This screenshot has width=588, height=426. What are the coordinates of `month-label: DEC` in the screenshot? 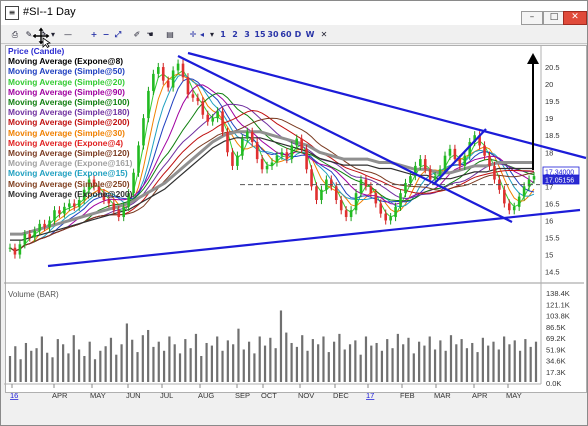 It's located at (341, 395).